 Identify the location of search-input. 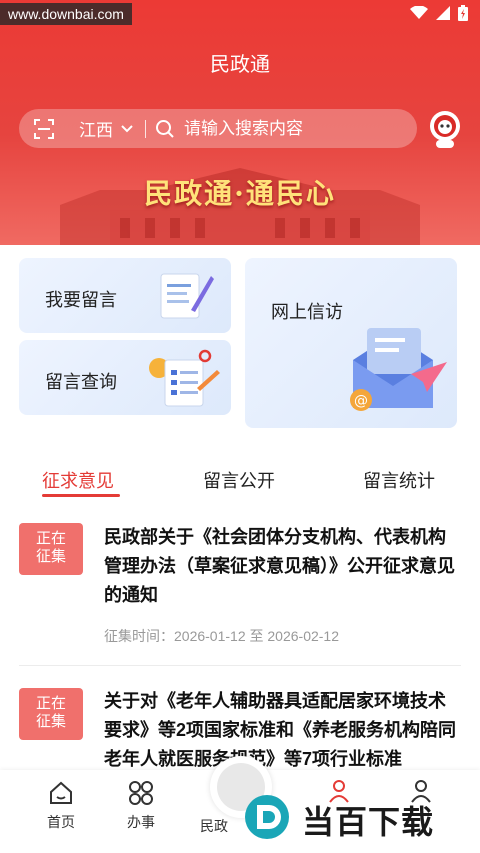
(284, 128).